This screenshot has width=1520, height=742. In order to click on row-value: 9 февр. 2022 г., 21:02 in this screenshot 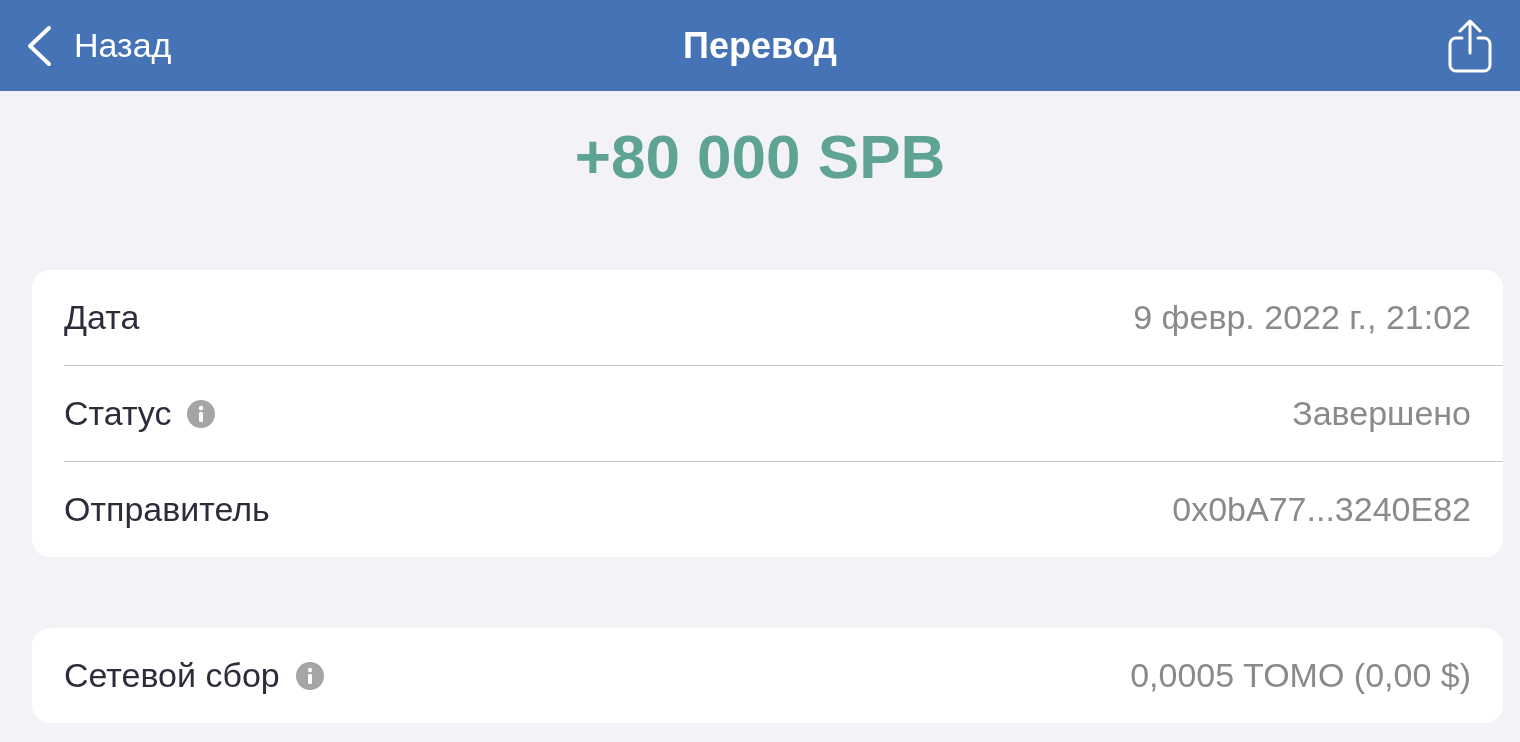, I will do `click(1302, 317)`.